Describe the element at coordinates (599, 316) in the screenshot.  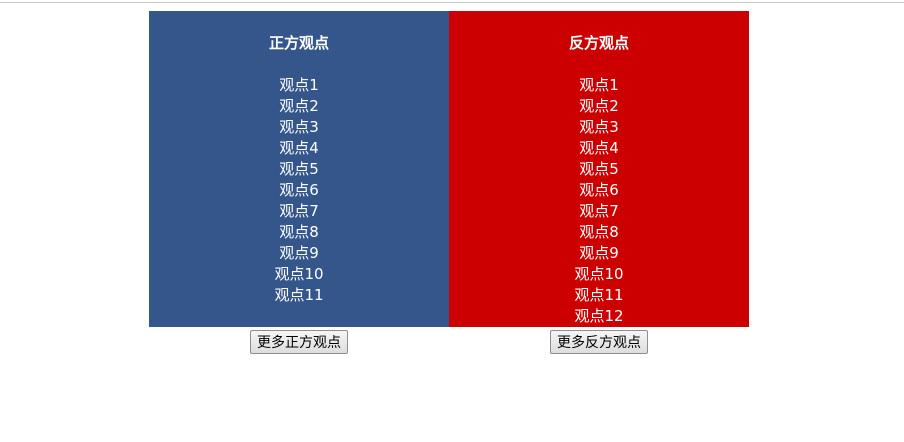
I see `point-item: 观点12` at that location.